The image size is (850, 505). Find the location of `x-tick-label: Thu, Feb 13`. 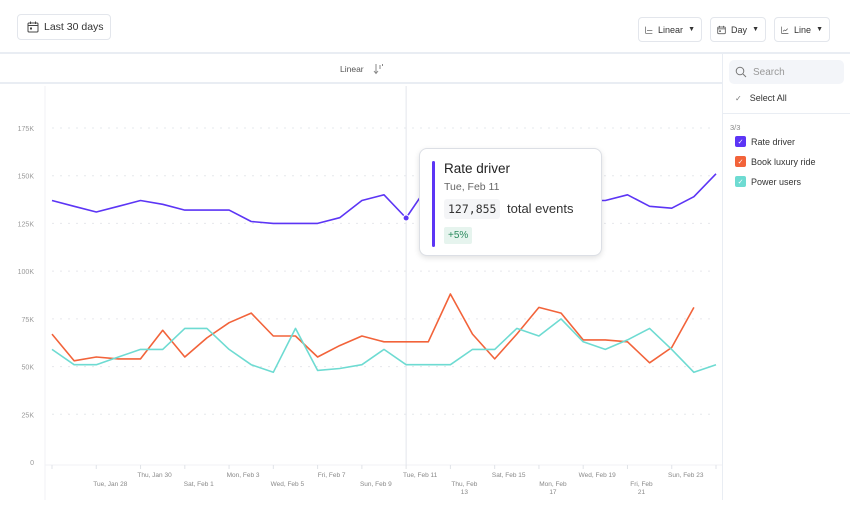

x-tick-label: Thu, Feb 13 is located at coordinates (464, 488).